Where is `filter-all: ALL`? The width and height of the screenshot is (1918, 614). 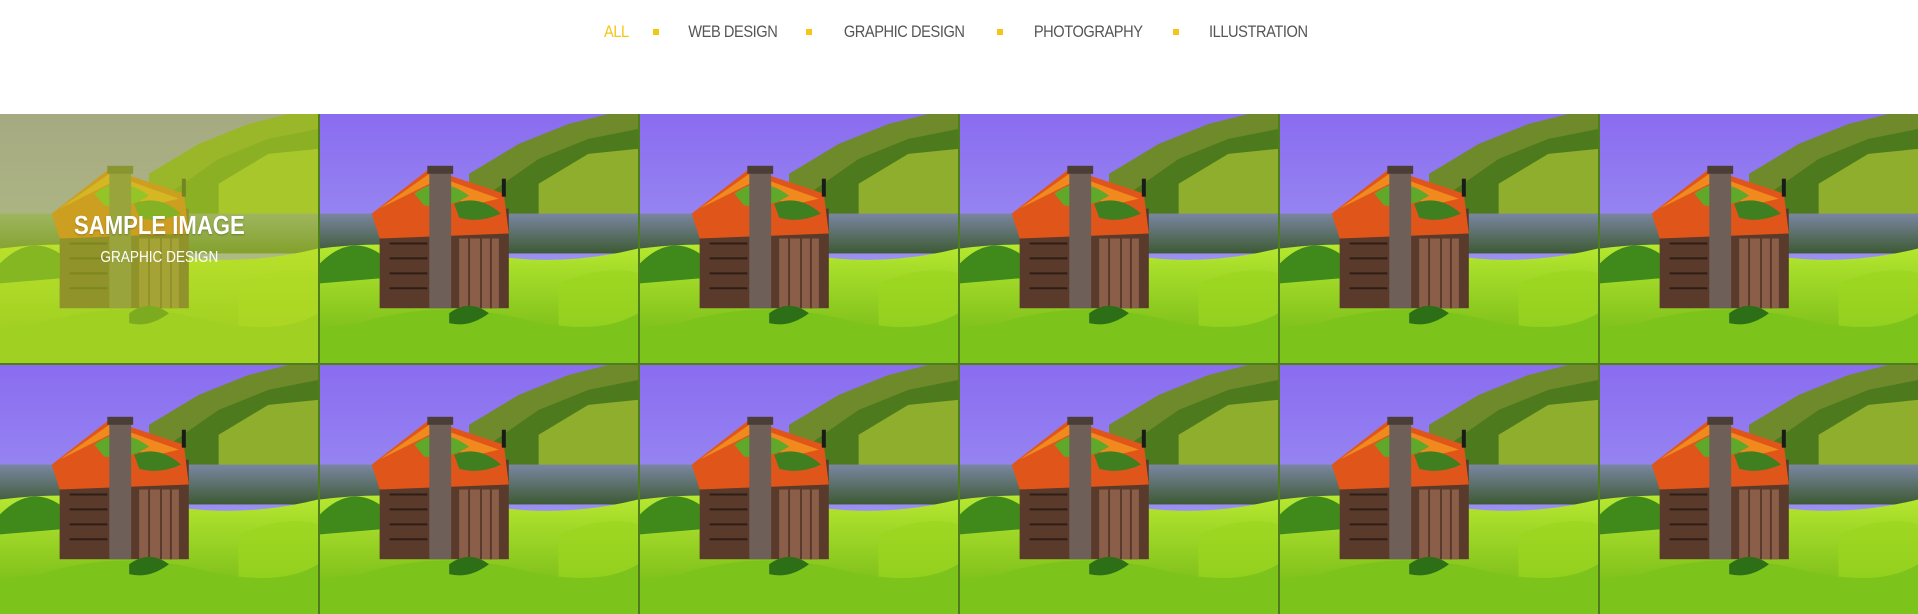
filter-all: ALL is located at coordinates (616, 32).